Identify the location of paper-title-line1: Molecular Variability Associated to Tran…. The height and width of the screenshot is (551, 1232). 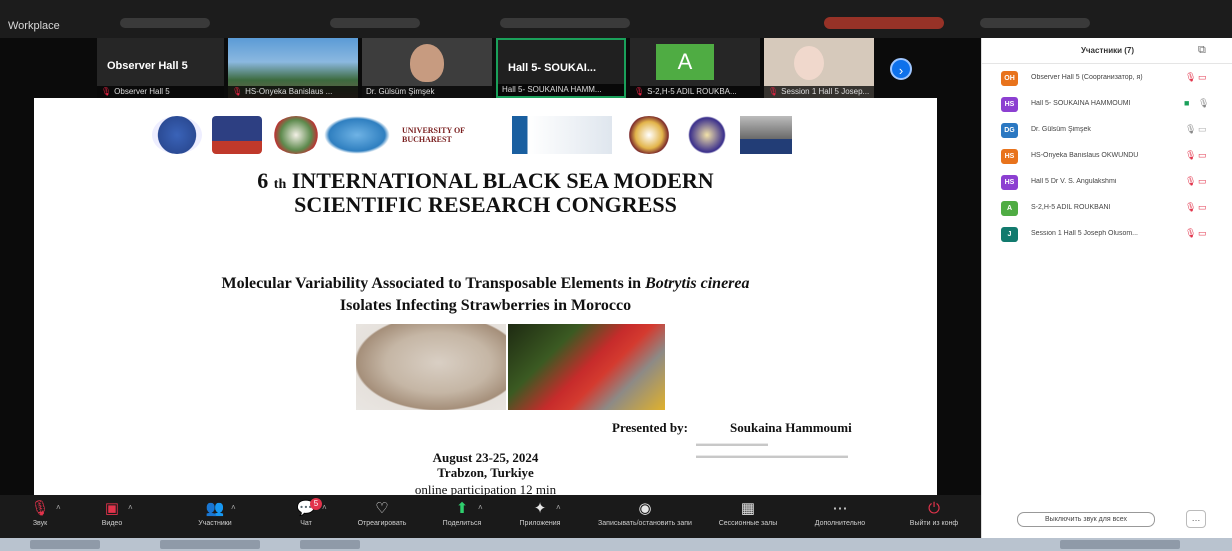
(485, 284).